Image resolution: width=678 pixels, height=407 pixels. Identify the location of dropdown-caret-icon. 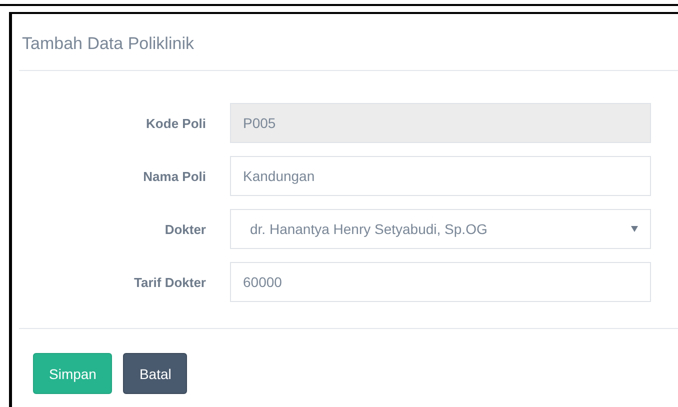
(634, 229).